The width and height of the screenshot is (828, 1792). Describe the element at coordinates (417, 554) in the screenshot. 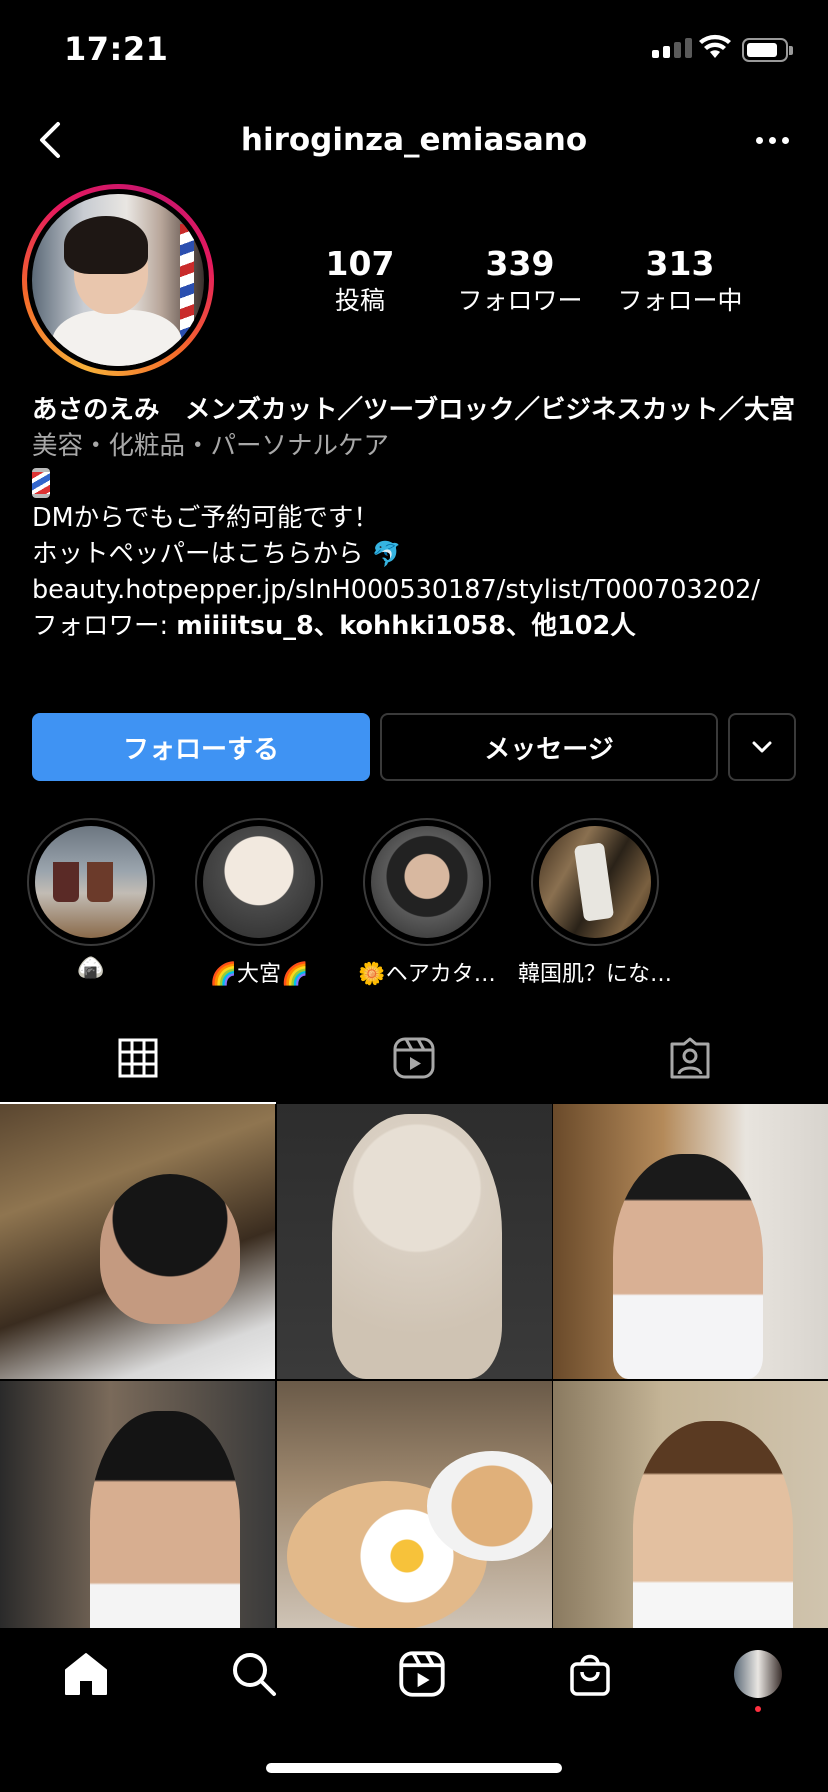

I see `bio-line-hotpepper: ホットペッパーはこちらから 🐬` at that location.